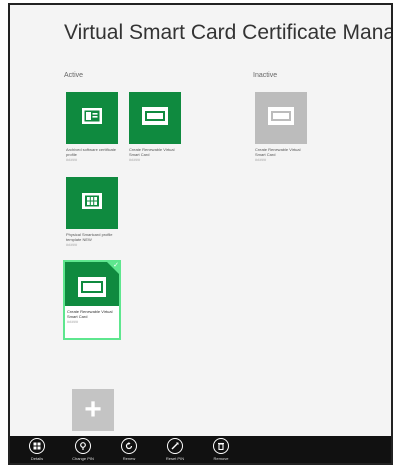  Describe the element at coordinates (89, 237) in the screenshot. I see `tile-caption-text: Physical Smartcard profile template NEW` at that location.